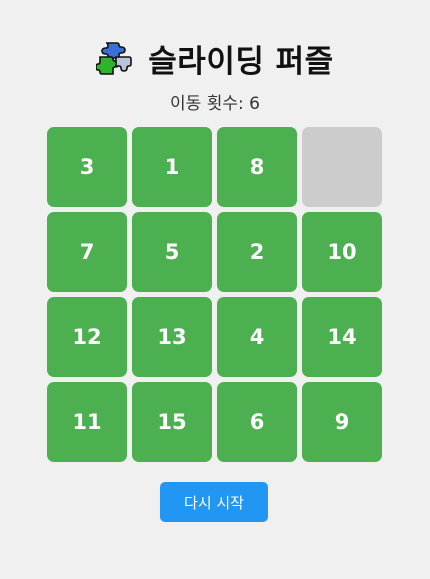 The height and width of the screenshot is (579, 430). What do you see at coordinates (257, 252) in the screenshot?
I see `puzzle-tile-2: 2` at bounding box center [257, 252].